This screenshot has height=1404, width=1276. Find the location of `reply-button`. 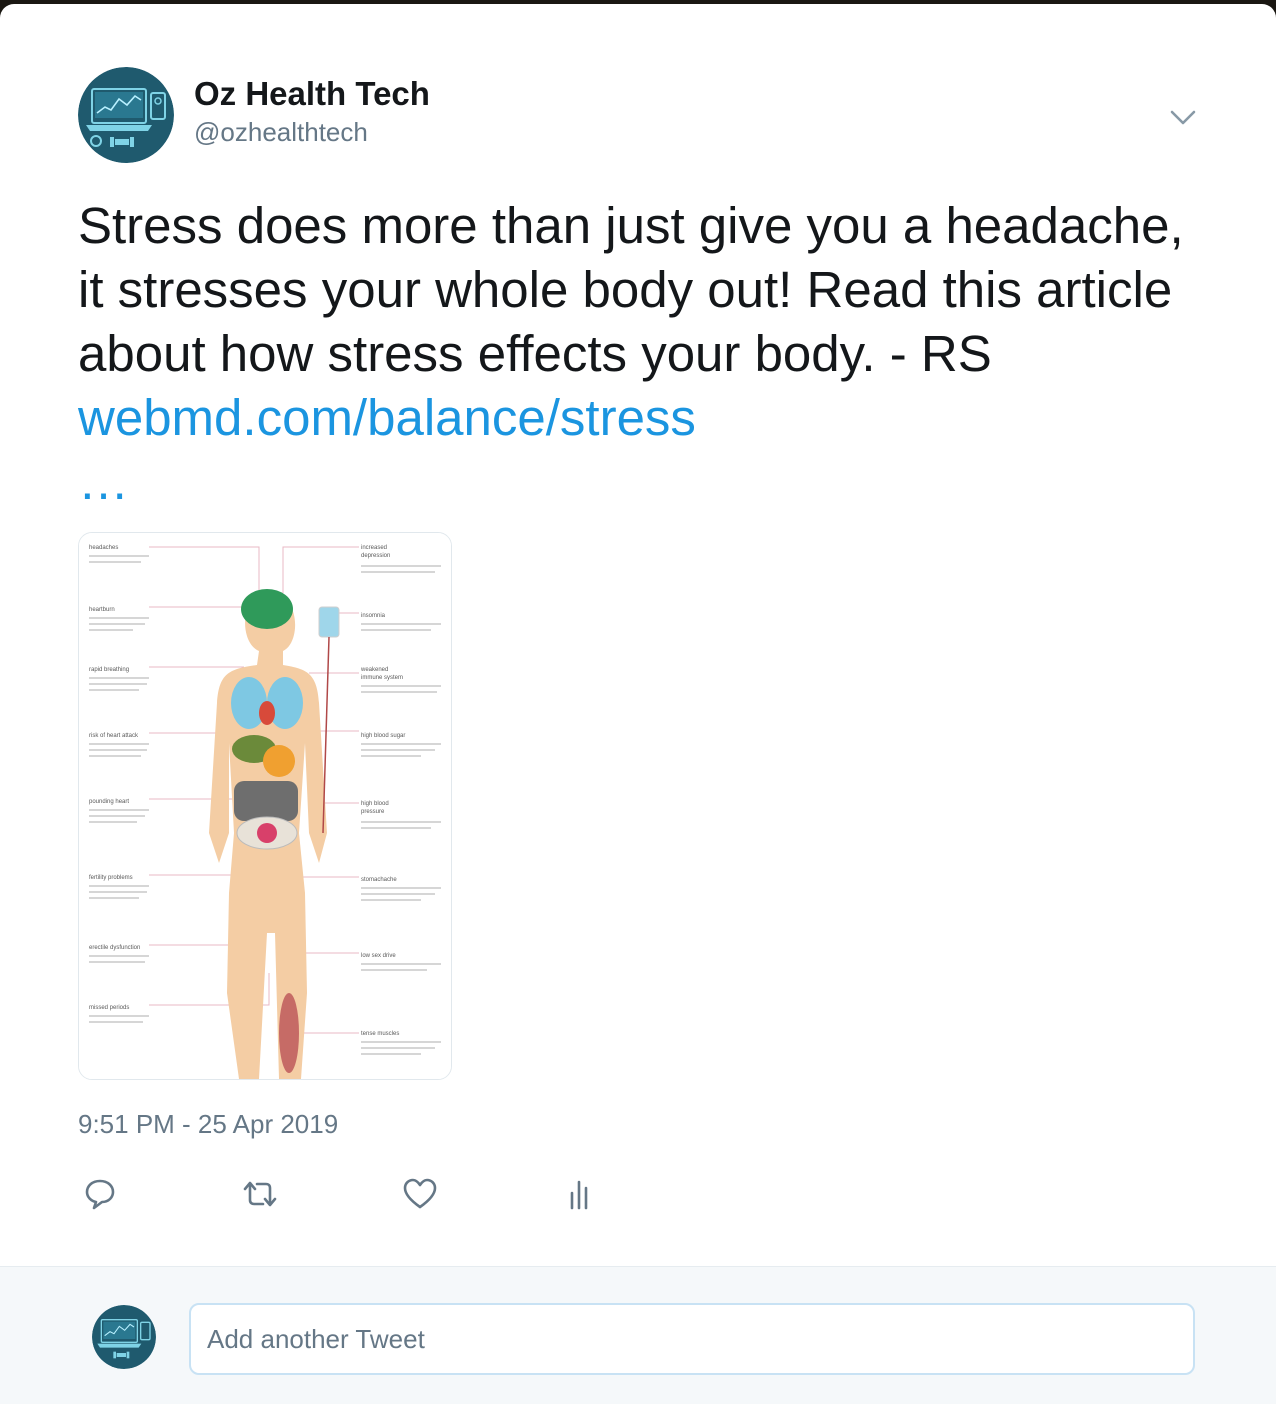

reply-button is located at coordinates (100, 1194).